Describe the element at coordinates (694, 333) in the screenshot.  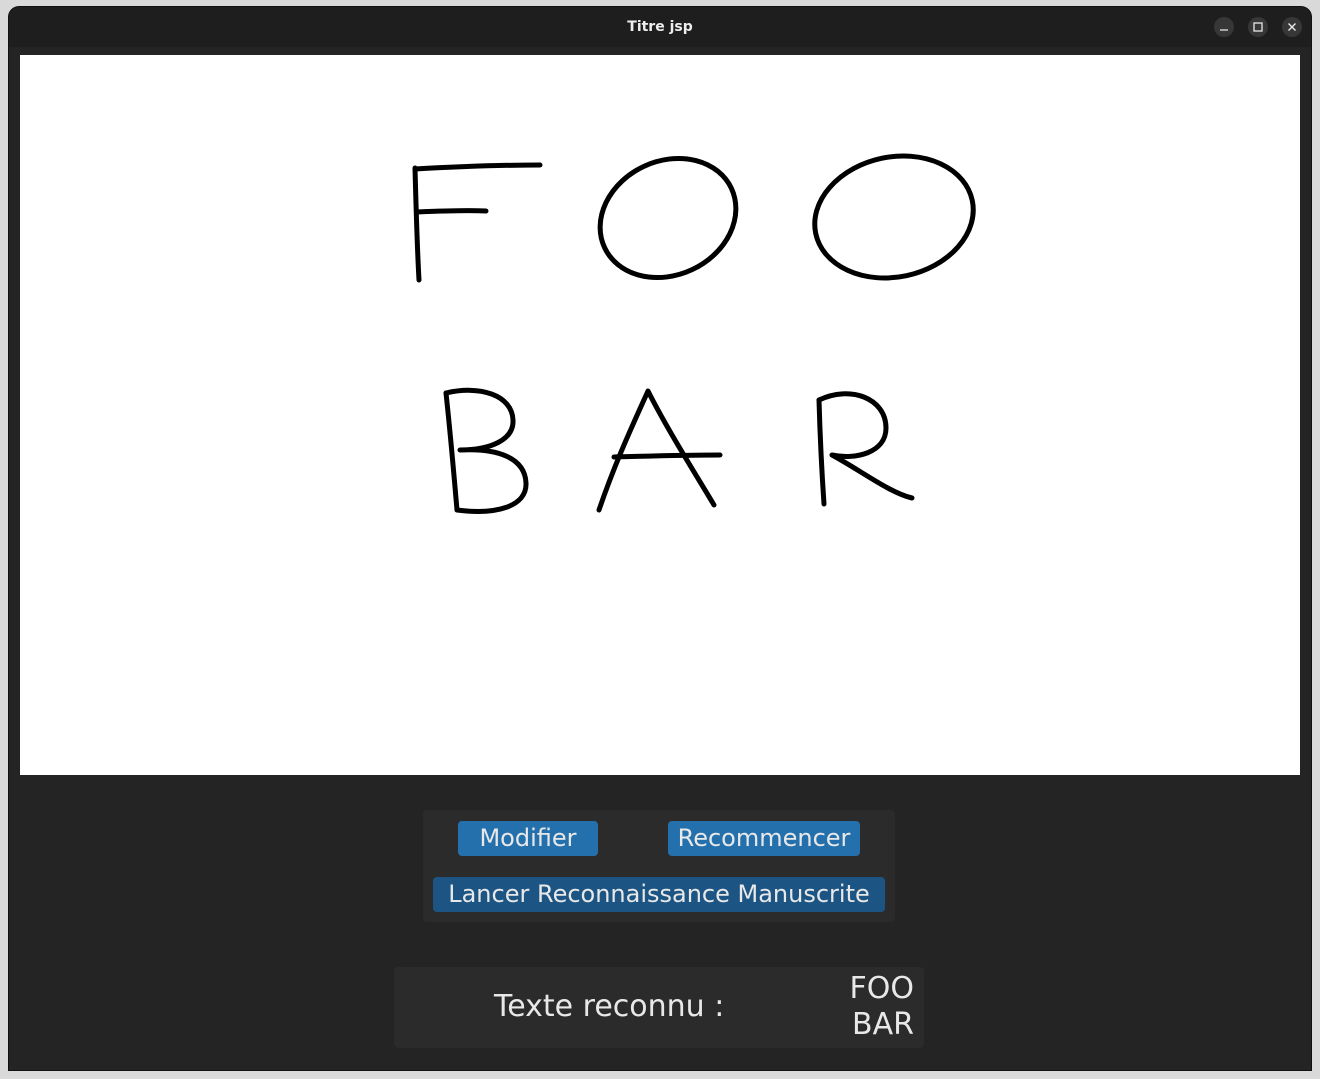
I see `handwriting-drawing` at that location.